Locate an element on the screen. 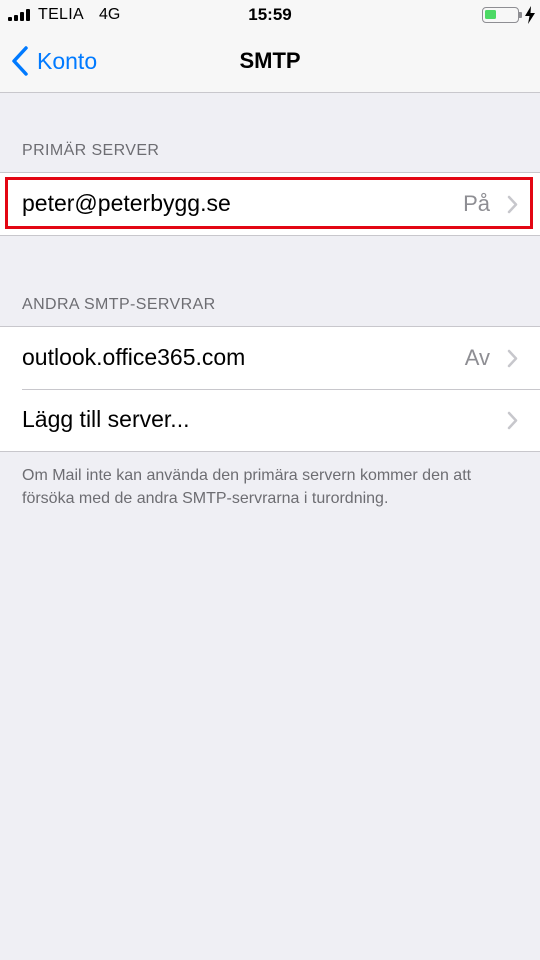 This screenshot has height=960, width=540. page-title: SMTP is located at coordinates (270, 60).